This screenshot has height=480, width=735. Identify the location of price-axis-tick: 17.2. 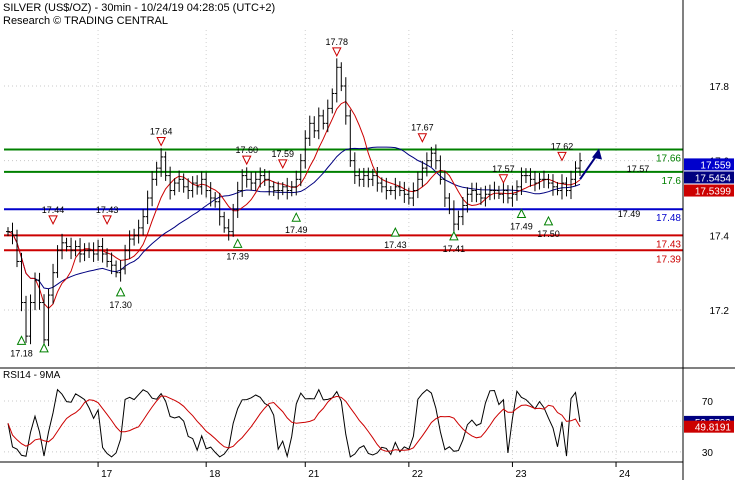
(720, 311).